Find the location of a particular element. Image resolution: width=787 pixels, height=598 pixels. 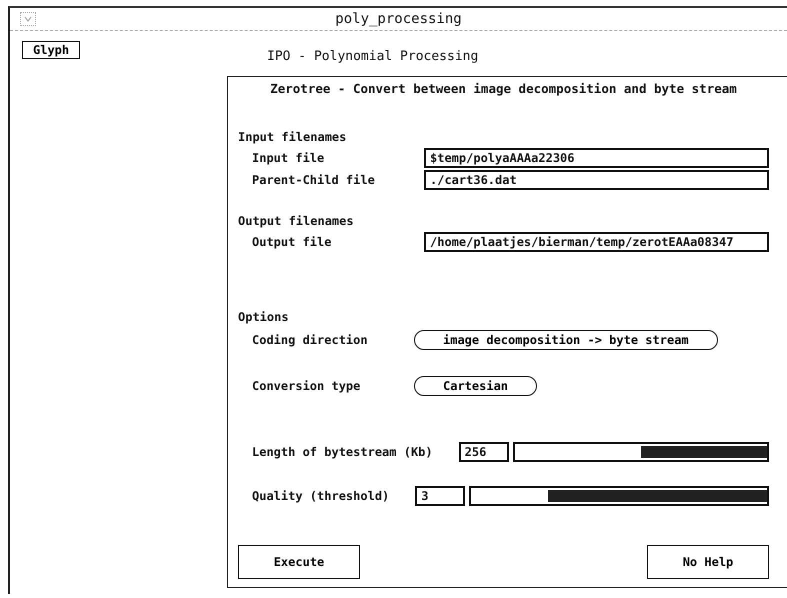

option-label: Conversion type is located at coordinates (307, 386).